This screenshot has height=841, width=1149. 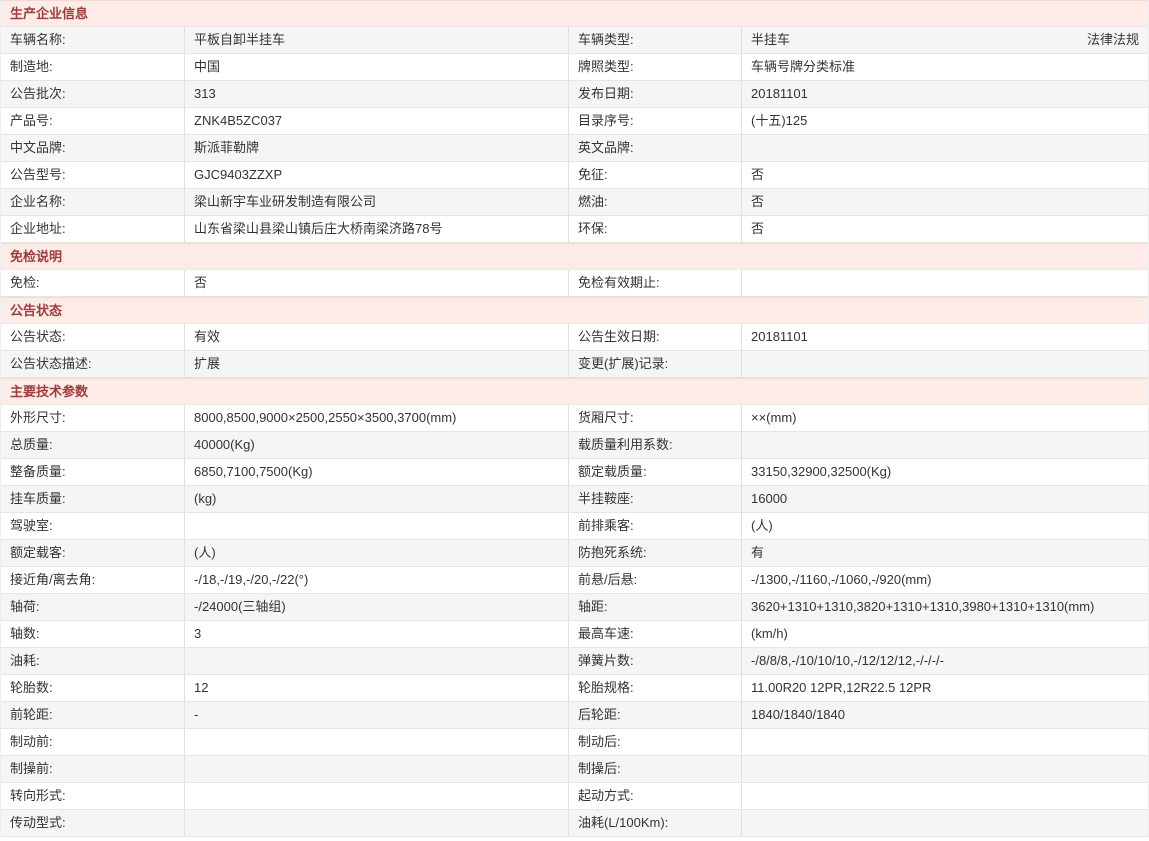 I want to click on field-label: 传动型式:, so click(x=93, y=823).